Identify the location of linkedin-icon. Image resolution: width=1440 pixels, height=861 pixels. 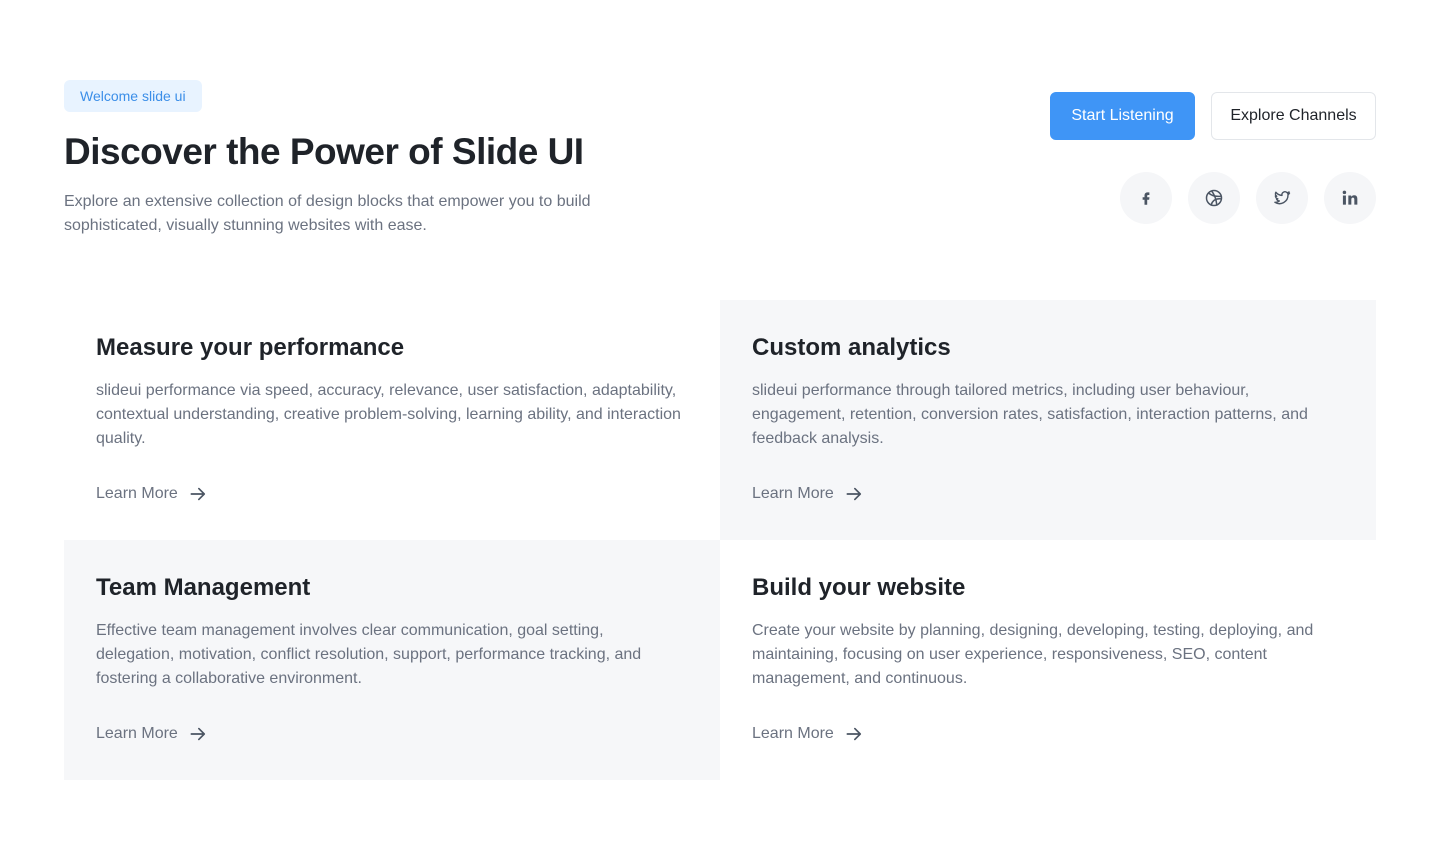
(1350, 198).